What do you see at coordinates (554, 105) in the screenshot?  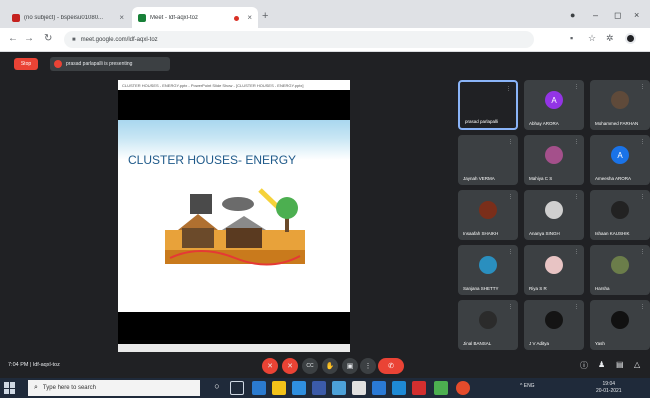 I see `participant-tile: A ⋮ Abhay ARORA` at bounding box center [554, 105].